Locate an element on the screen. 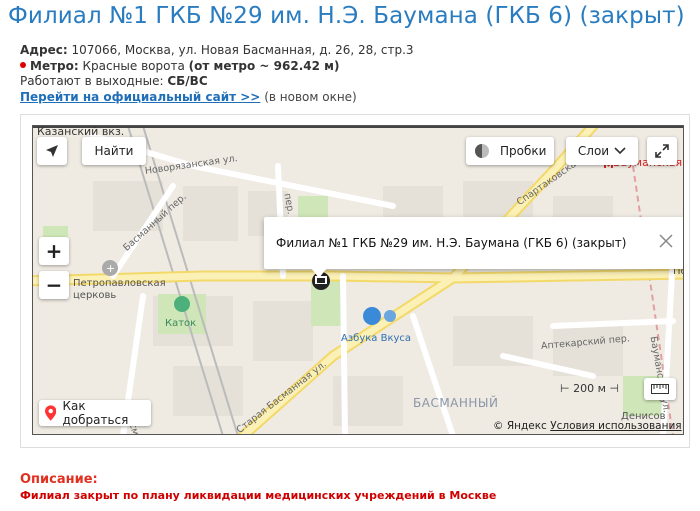 The height and width of the screenshot is (511, 700). find-button: Найти is located at coordinates (114, 151).